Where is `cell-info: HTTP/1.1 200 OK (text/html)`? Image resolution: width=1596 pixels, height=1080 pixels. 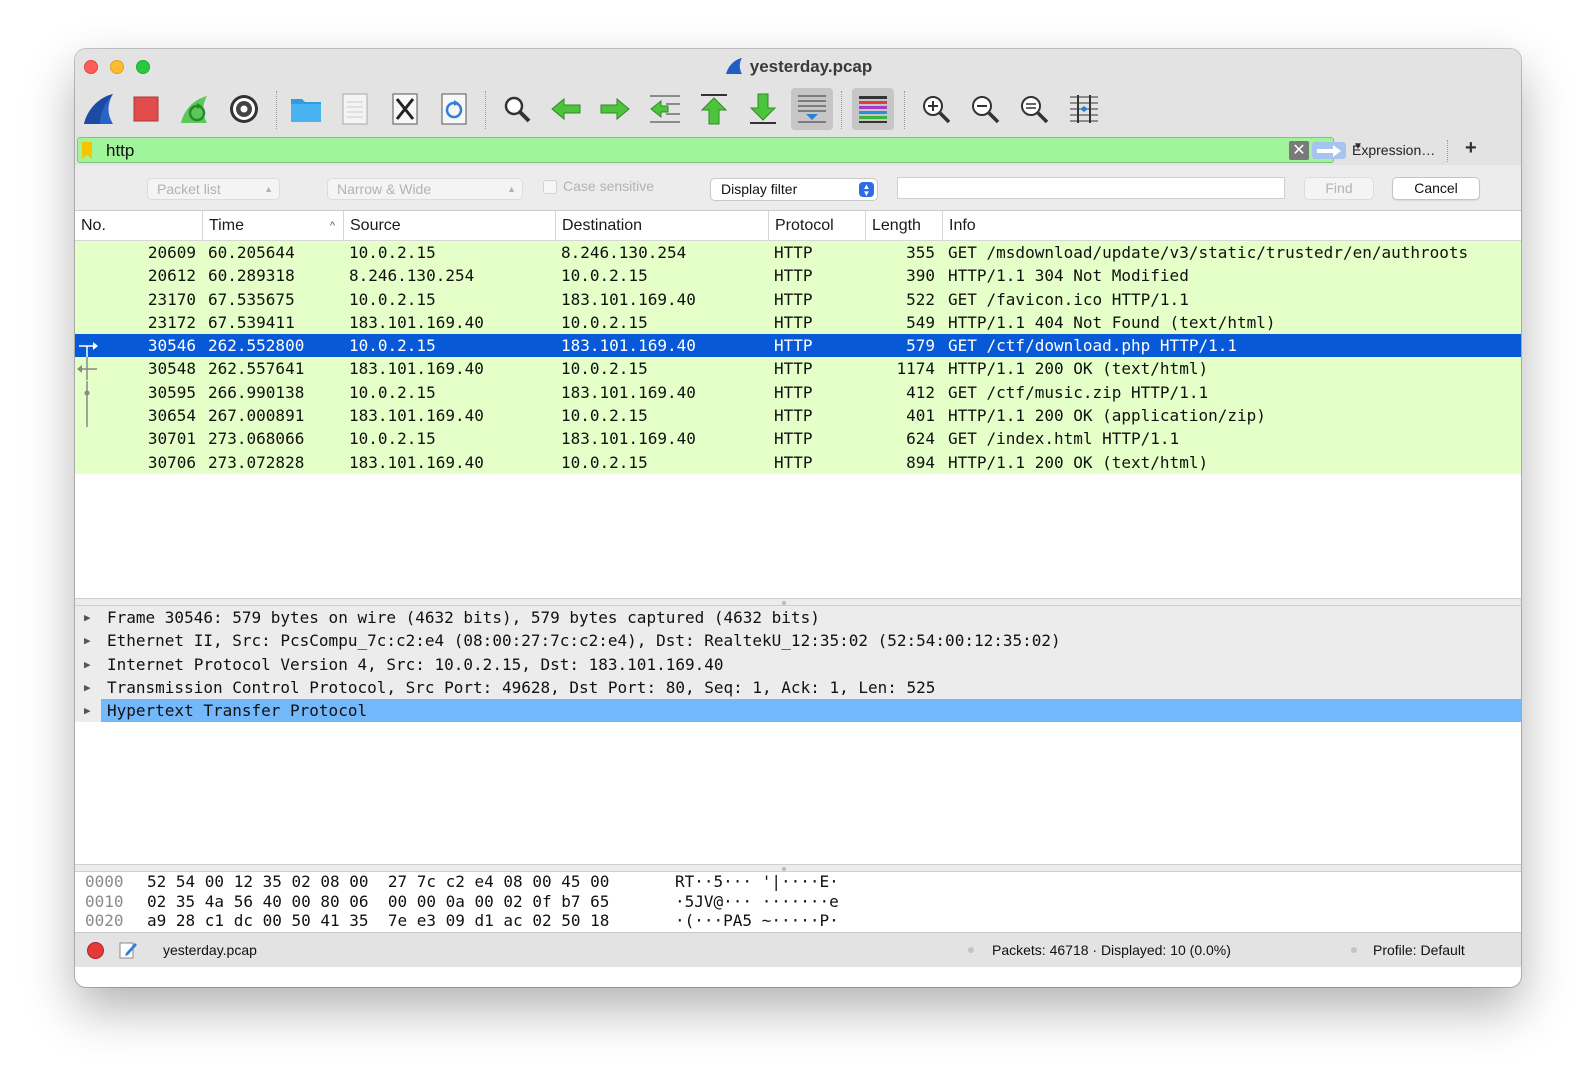 cell-info: HTTP/1.1 200 OK (text/html) is located at coordinates (1078, 369).